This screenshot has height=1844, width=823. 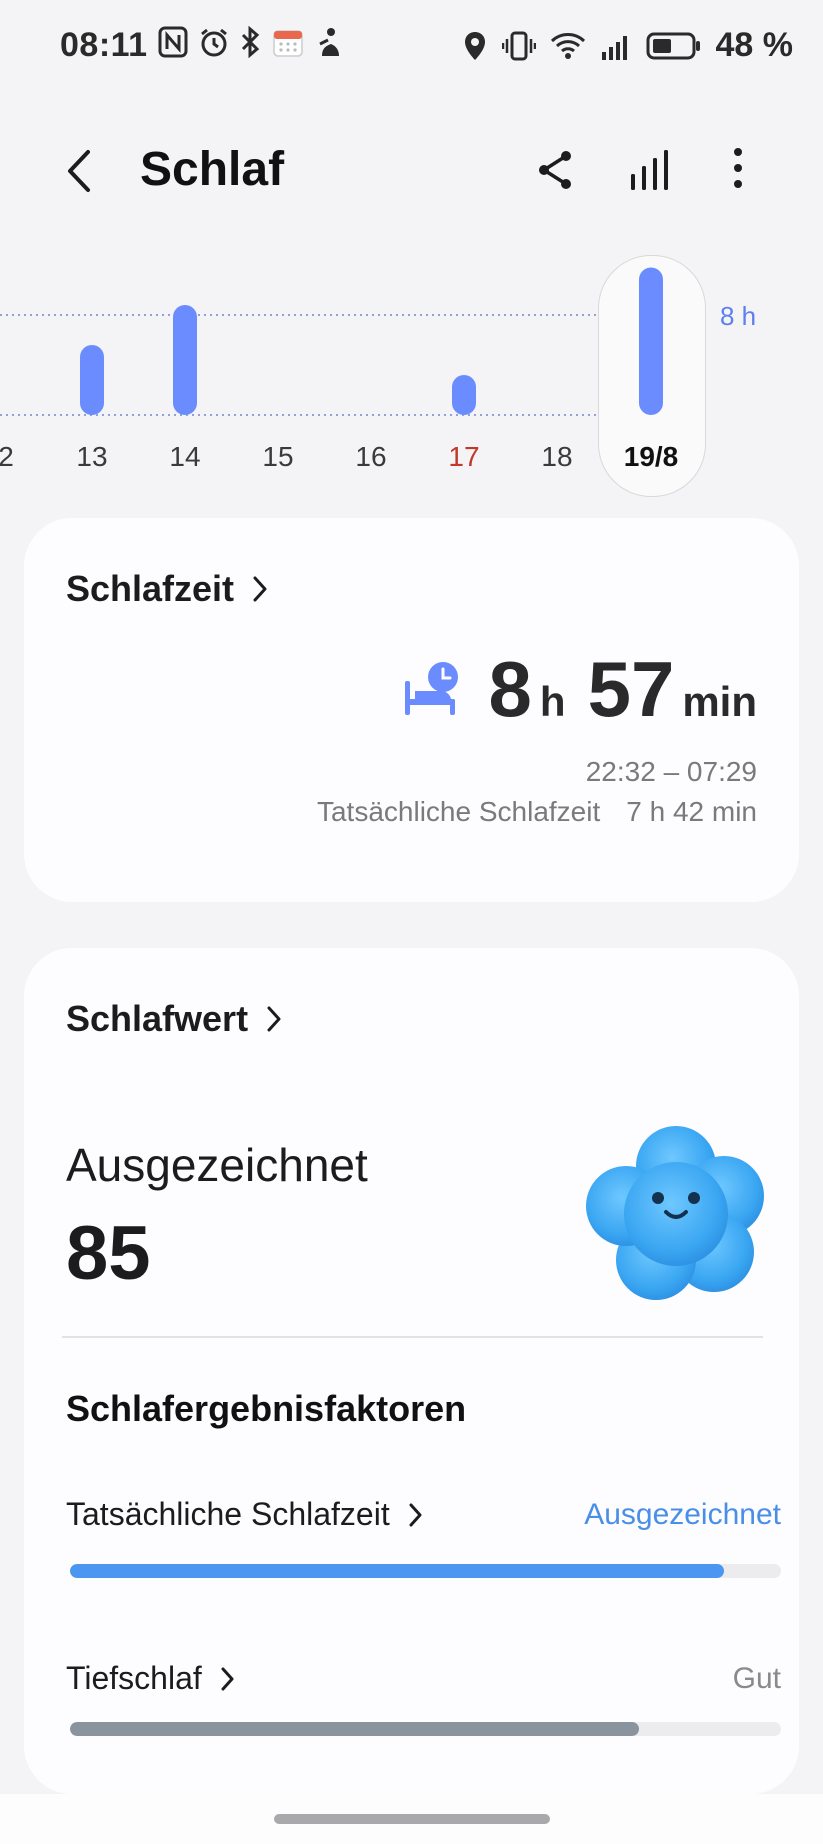 What do you see at coordinates (691, 811) in the screenshot?
I see `actual-sleep-value: 7 h 42 min` at bounding box center [691, 811].